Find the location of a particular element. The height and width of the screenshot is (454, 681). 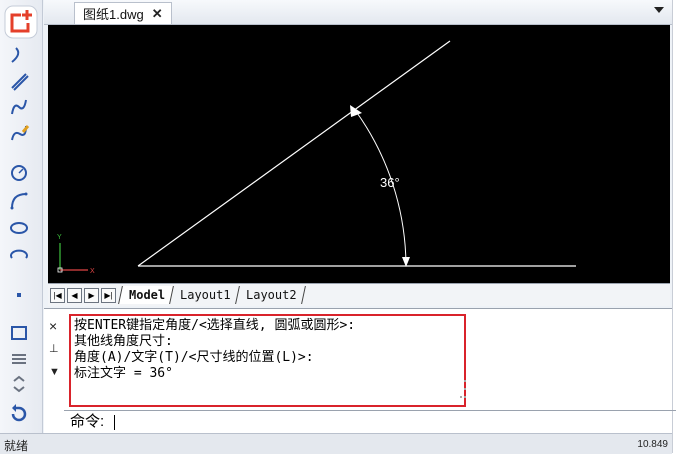

text-caret is located at coordinates (115, 422).